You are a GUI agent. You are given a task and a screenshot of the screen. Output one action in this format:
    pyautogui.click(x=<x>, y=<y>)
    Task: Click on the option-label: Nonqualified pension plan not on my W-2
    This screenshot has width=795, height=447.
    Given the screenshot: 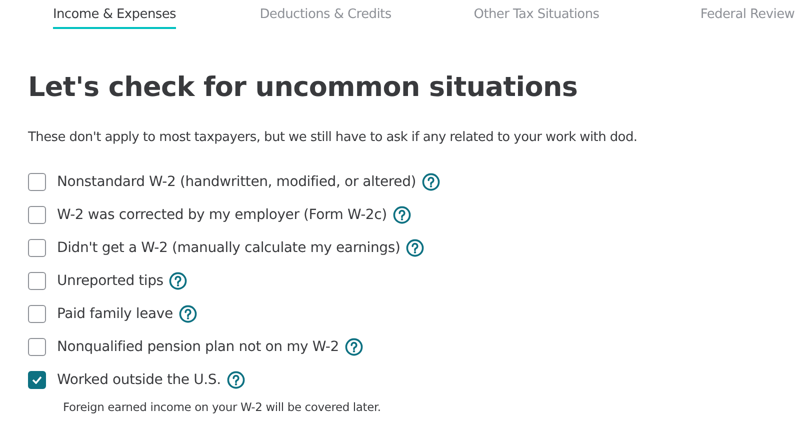 What is the action you would take?
    pyautogui.click(x=198, y=346)
    